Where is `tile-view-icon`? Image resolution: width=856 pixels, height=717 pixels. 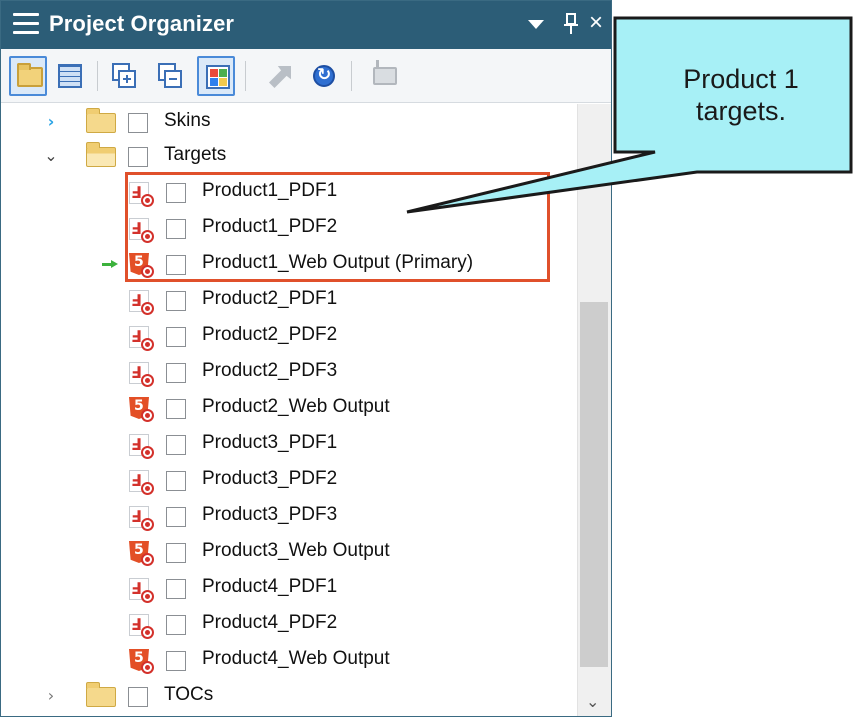
tile-view-icon is located at coordinates (218, 77).